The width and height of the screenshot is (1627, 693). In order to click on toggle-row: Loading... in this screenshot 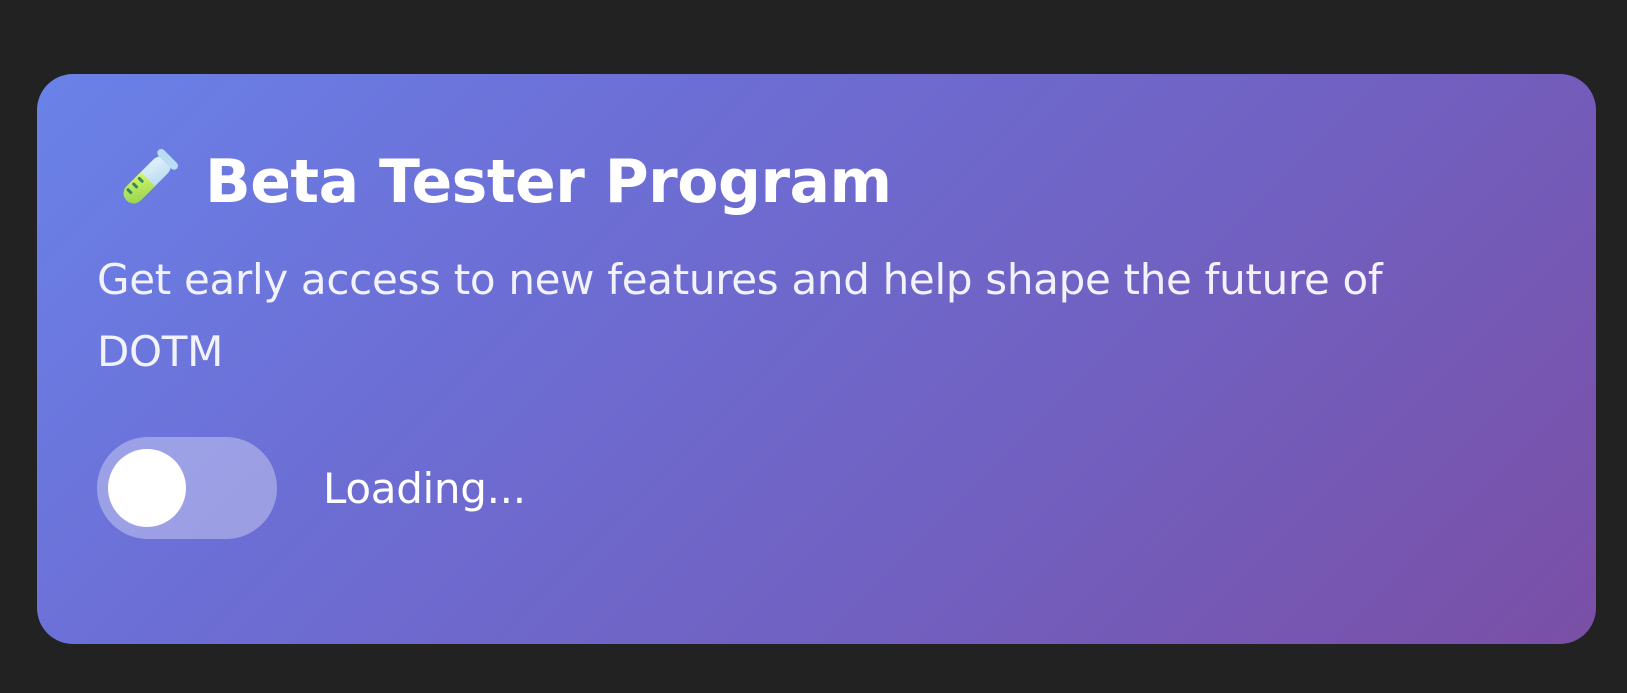, I will do `click(311, 488)`.